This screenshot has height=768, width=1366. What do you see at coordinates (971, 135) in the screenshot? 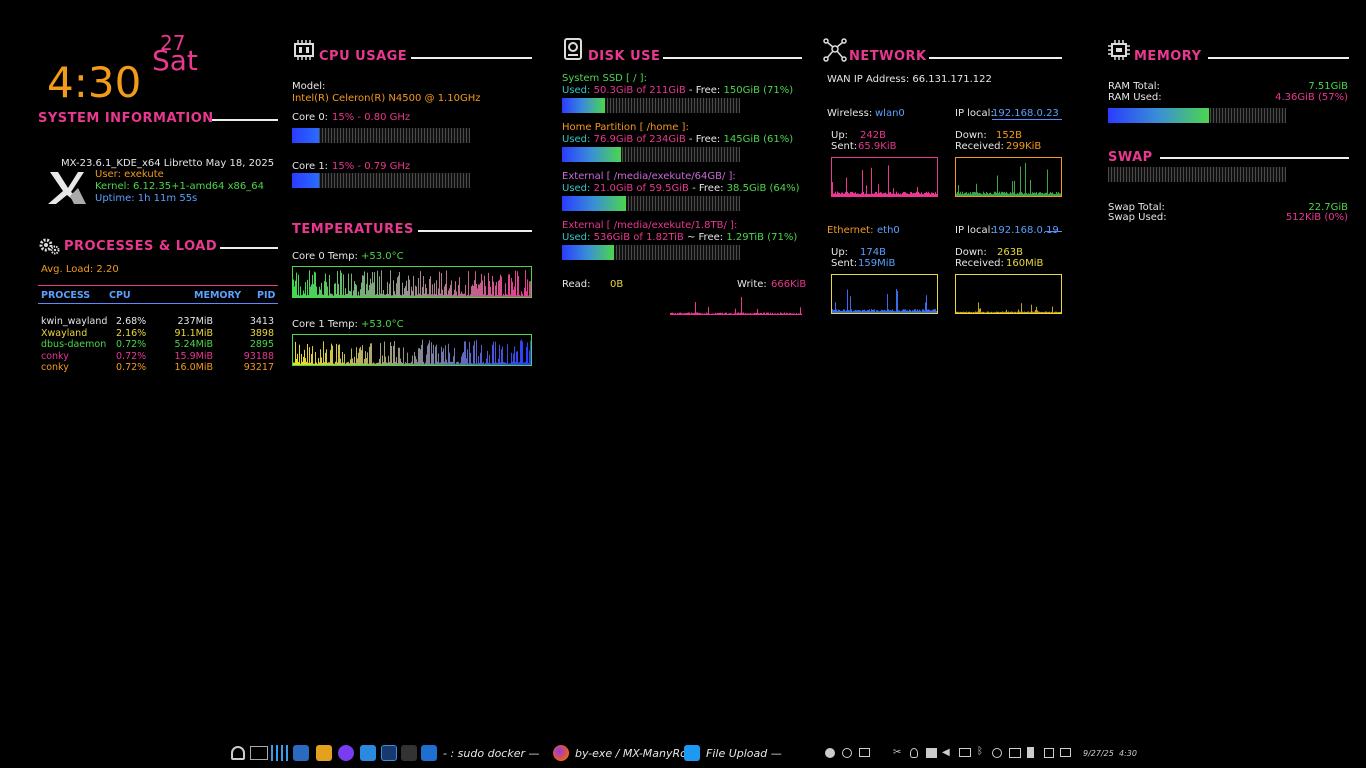
I see `wireless-down-label: Down:` at bounding box center [971, 135].